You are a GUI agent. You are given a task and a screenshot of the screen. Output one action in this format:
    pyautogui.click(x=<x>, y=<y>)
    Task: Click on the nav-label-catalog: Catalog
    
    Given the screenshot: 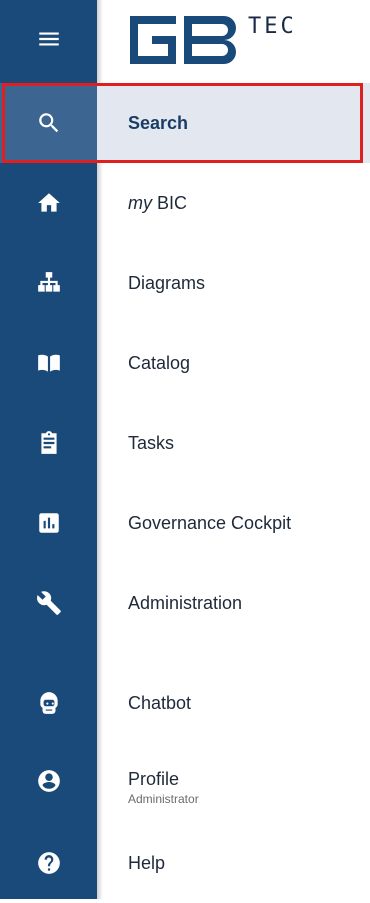 What is the action you would take?
    pyautogui.click(x=159, y=362)
    